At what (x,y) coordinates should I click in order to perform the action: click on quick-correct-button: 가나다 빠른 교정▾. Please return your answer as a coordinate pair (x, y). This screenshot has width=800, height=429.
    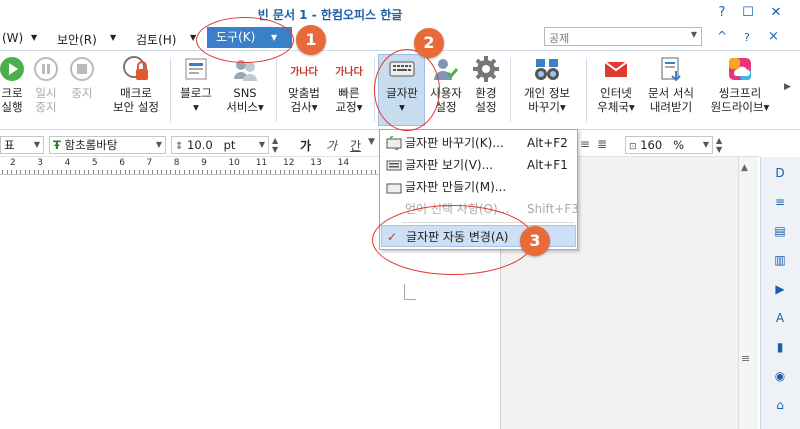
    Looking at the image, I should click on (349, 84).